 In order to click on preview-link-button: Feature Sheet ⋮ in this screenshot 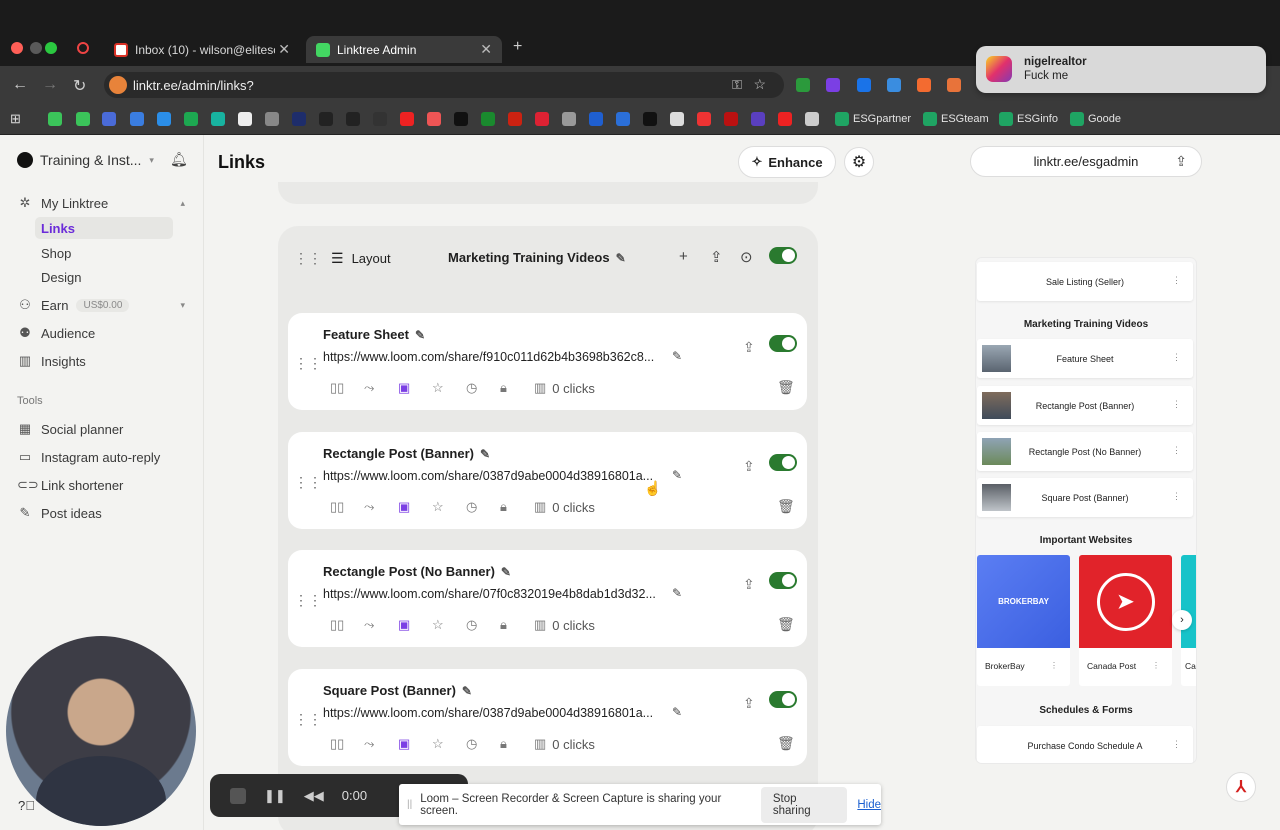, I will do `click(1085, 358)`.